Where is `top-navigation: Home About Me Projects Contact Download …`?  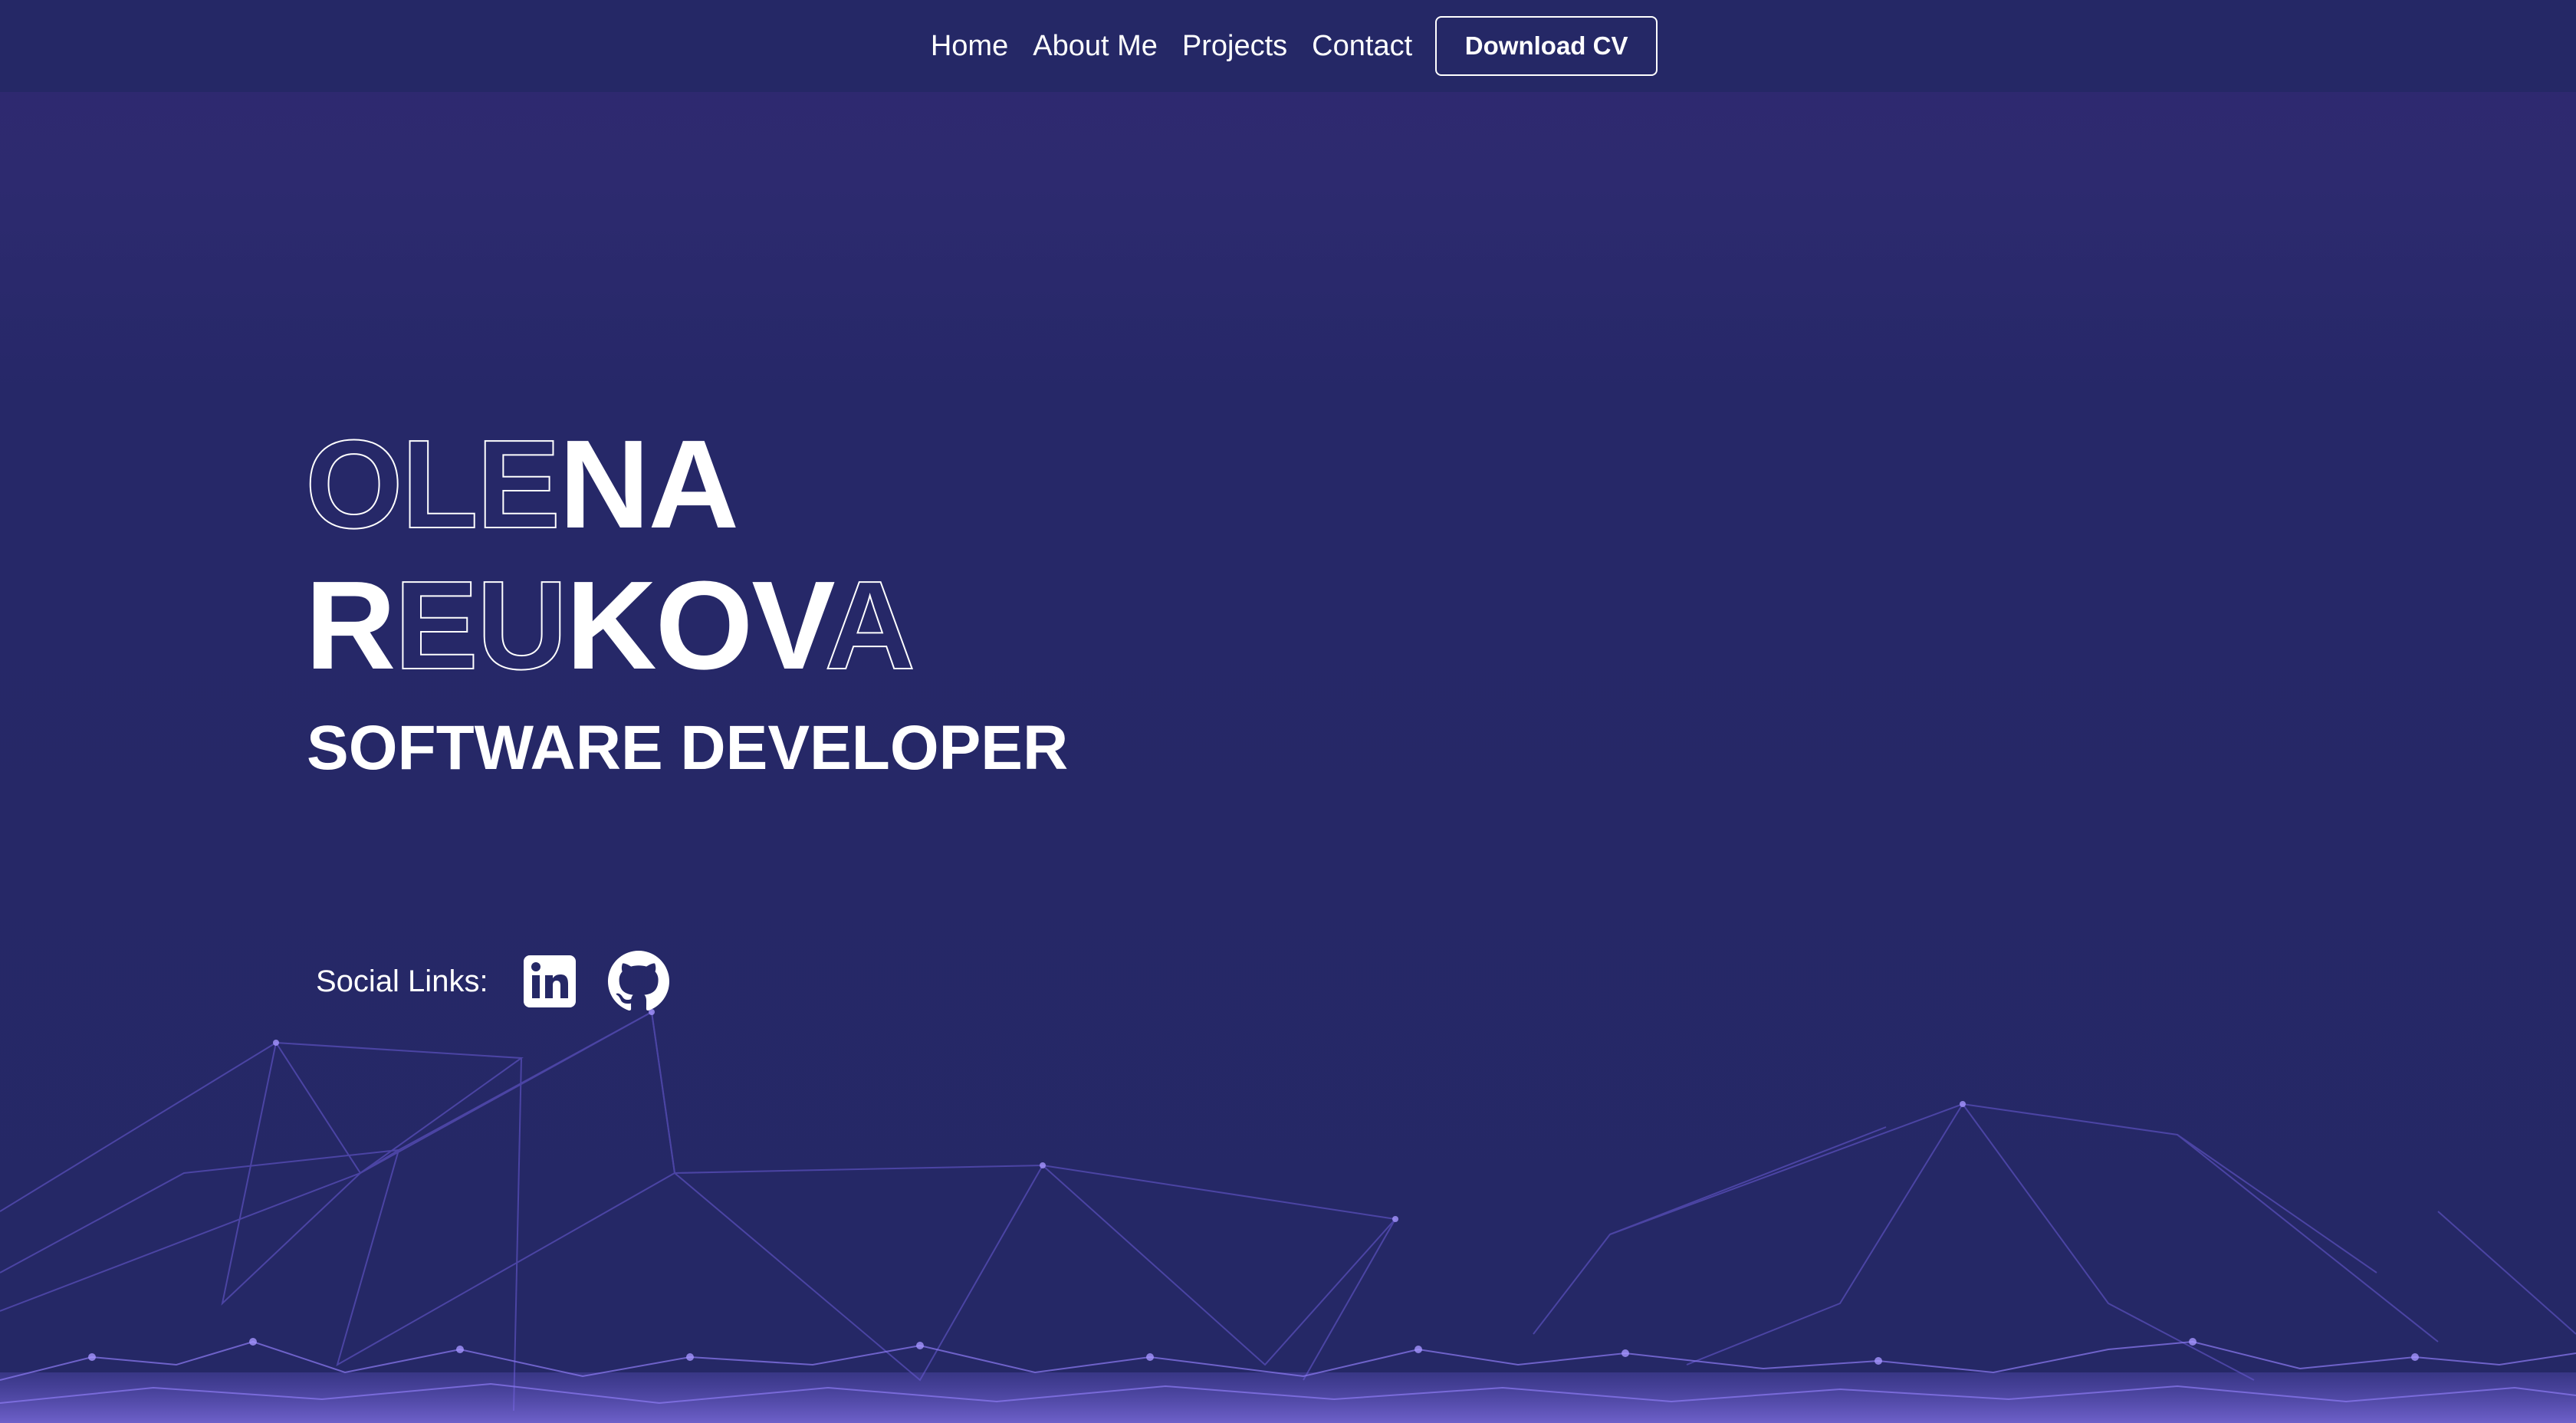
top-navigation: Home About Me Projects Contact Download … is located at coordinates (1288, 46).